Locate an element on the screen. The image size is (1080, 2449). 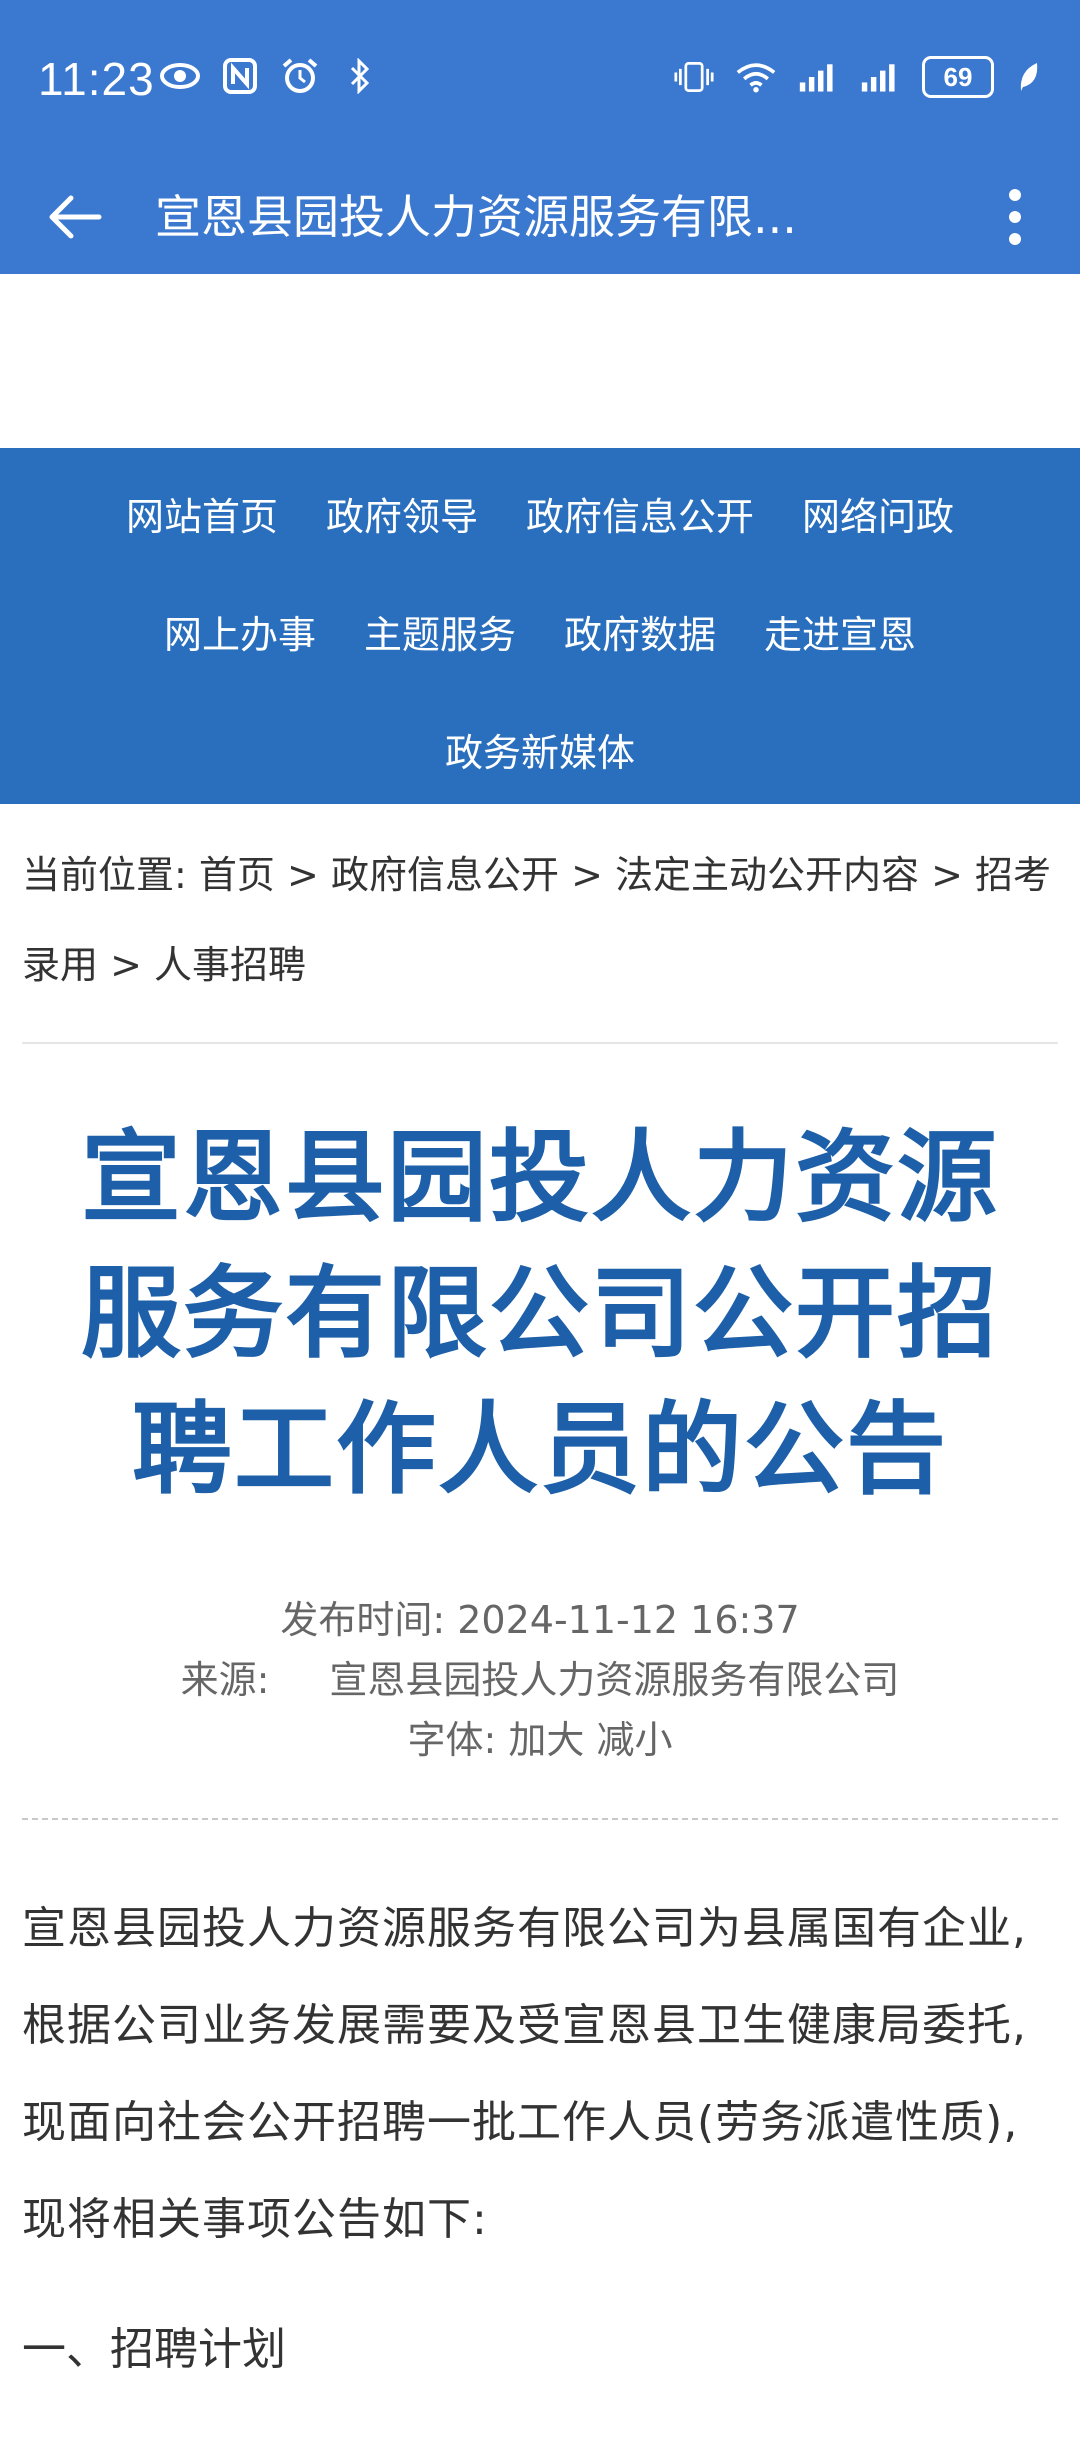
arrow-back-icon is located at coordinates (75, 217).